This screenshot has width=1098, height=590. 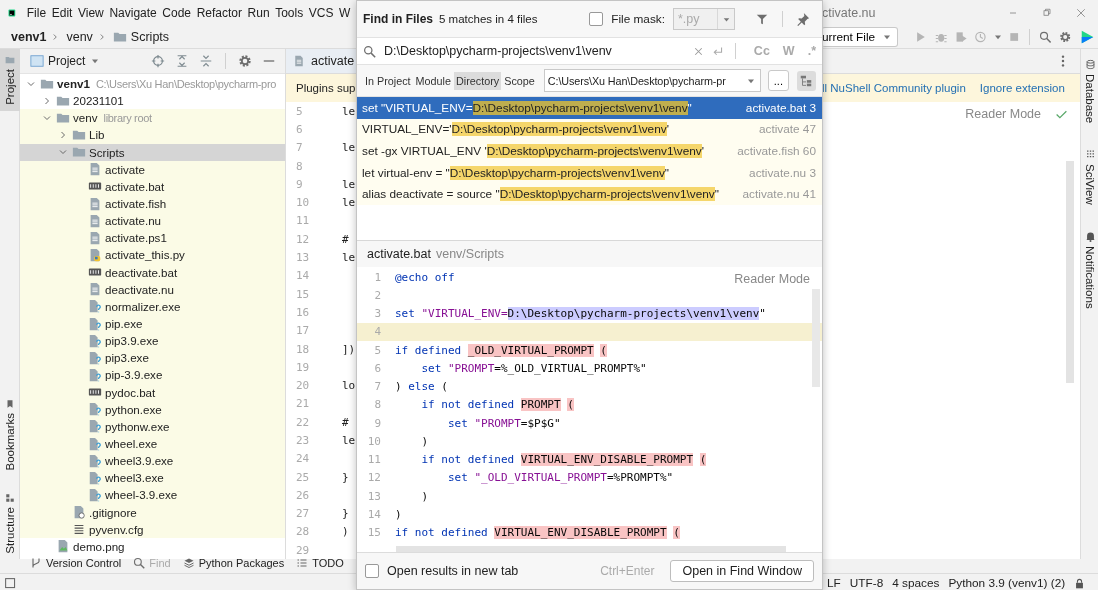 What do you see at coordinates (860, 37) in the screenshot?
I see `run-configuration-dropdown: urrent File` at bounding box center [860, 37].